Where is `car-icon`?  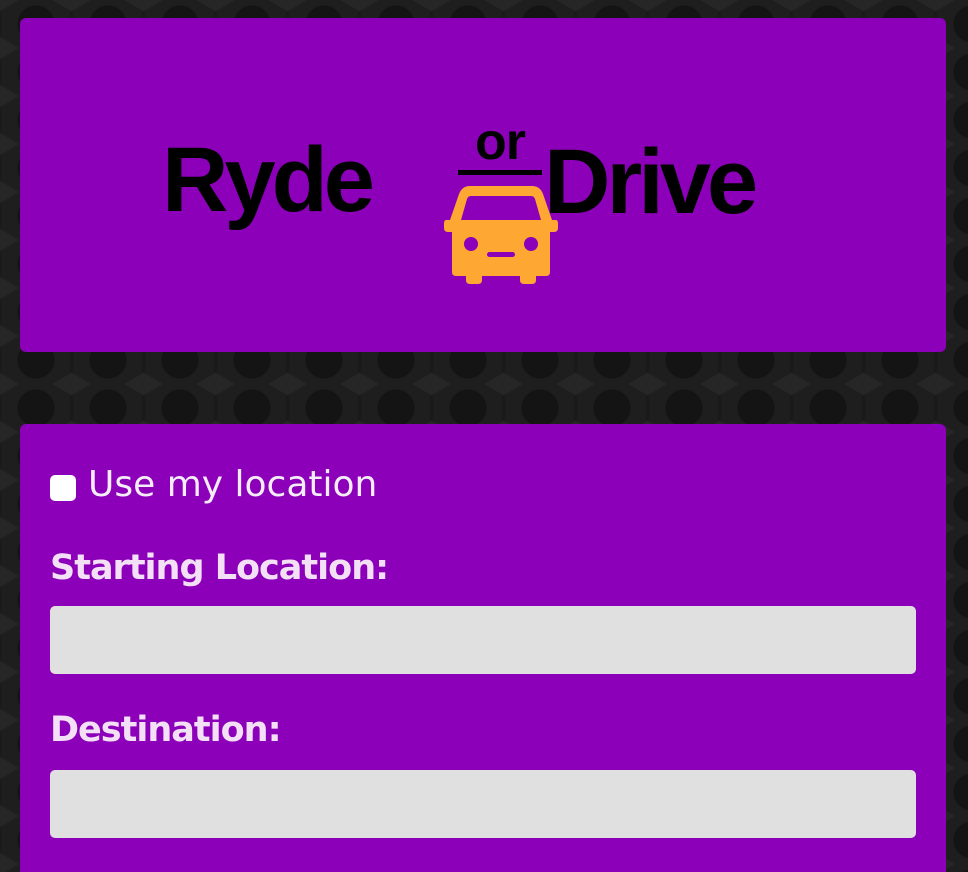 car-icon is located at coordinates (501, 235).